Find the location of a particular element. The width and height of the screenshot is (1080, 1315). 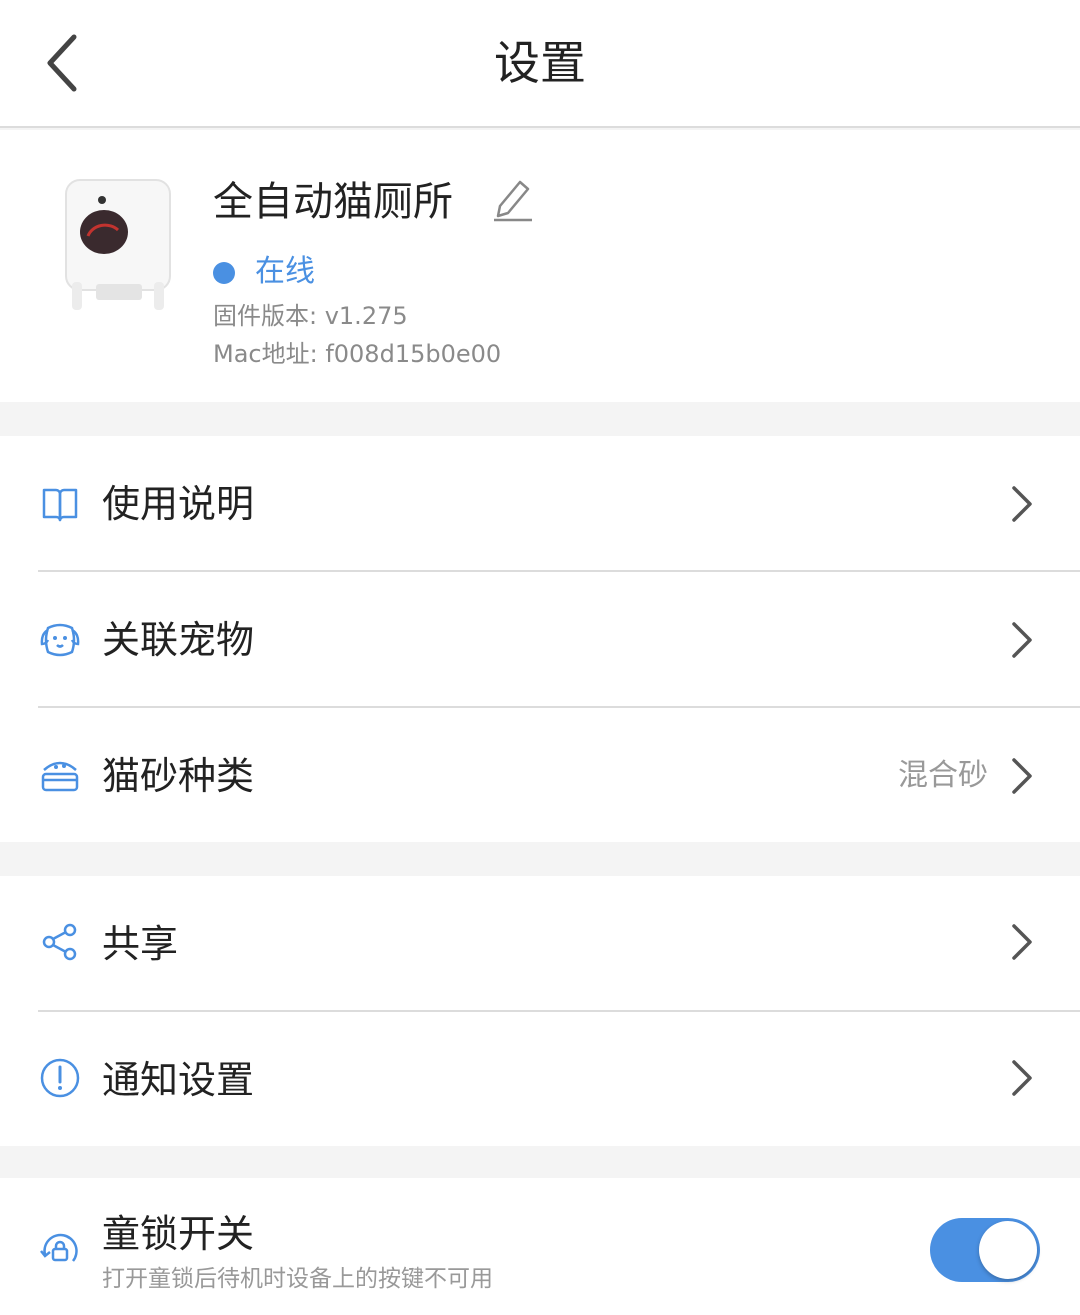

mac-address: Mac地址: f008d15b0e00 is located at coordinates (357, 354).